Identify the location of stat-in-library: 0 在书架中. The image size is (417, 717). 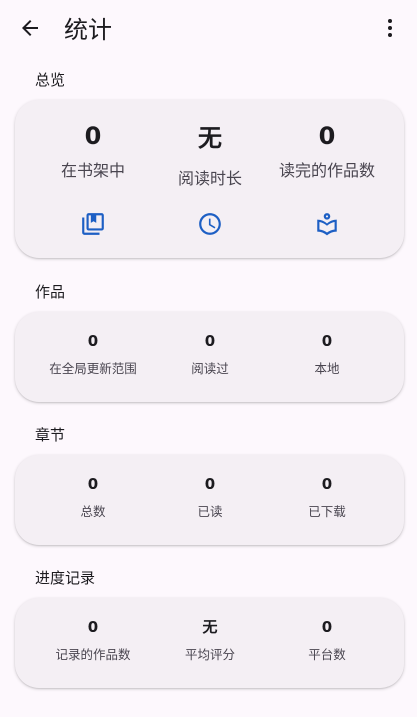
(93, 151).